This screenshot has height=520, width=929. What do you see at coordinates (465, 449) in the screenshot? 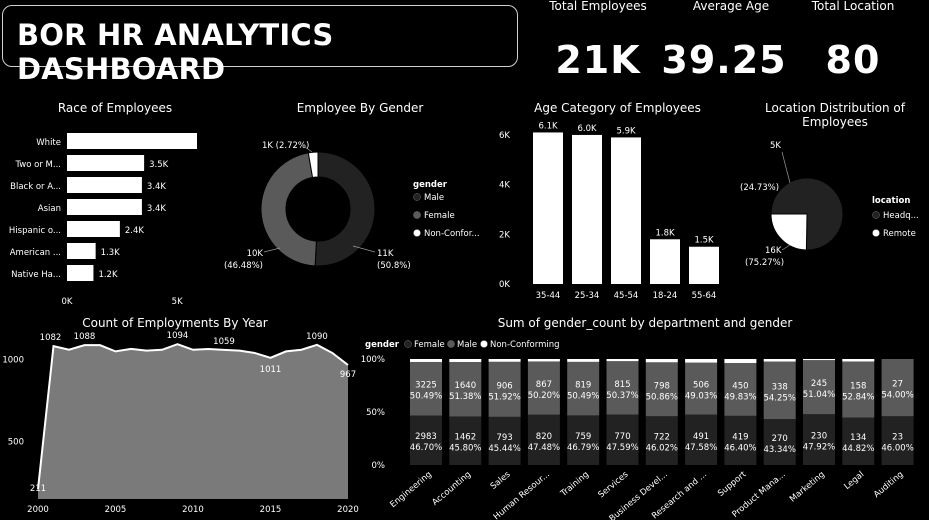
I see `dept-male-pct: 45.80%` at bounding box center [465, 449].